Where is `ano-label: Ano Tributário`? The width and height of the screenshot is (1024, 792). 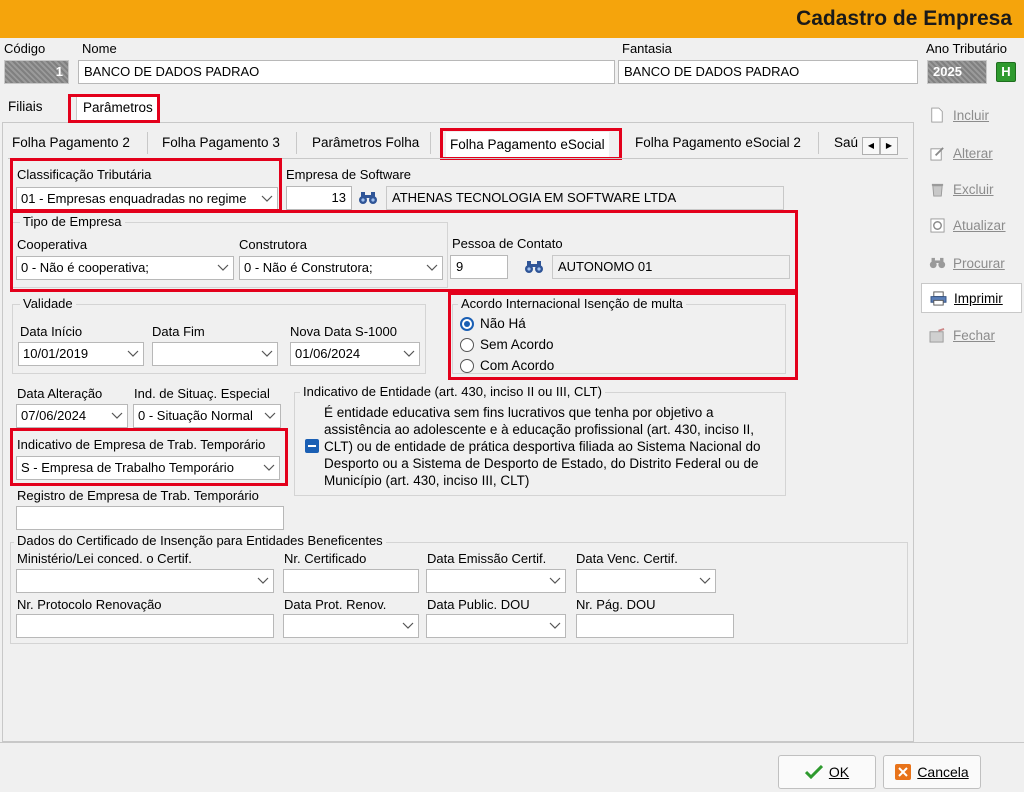
ano-label: Ano Tributário is located at coordinates (966, 48).